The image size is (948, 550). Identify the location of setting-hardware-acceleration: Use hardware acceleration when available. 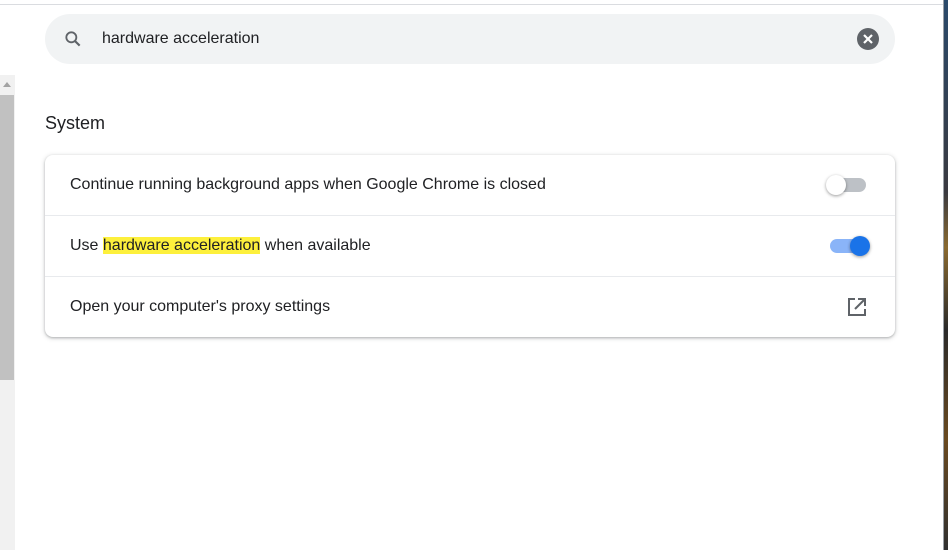
(470, 245).